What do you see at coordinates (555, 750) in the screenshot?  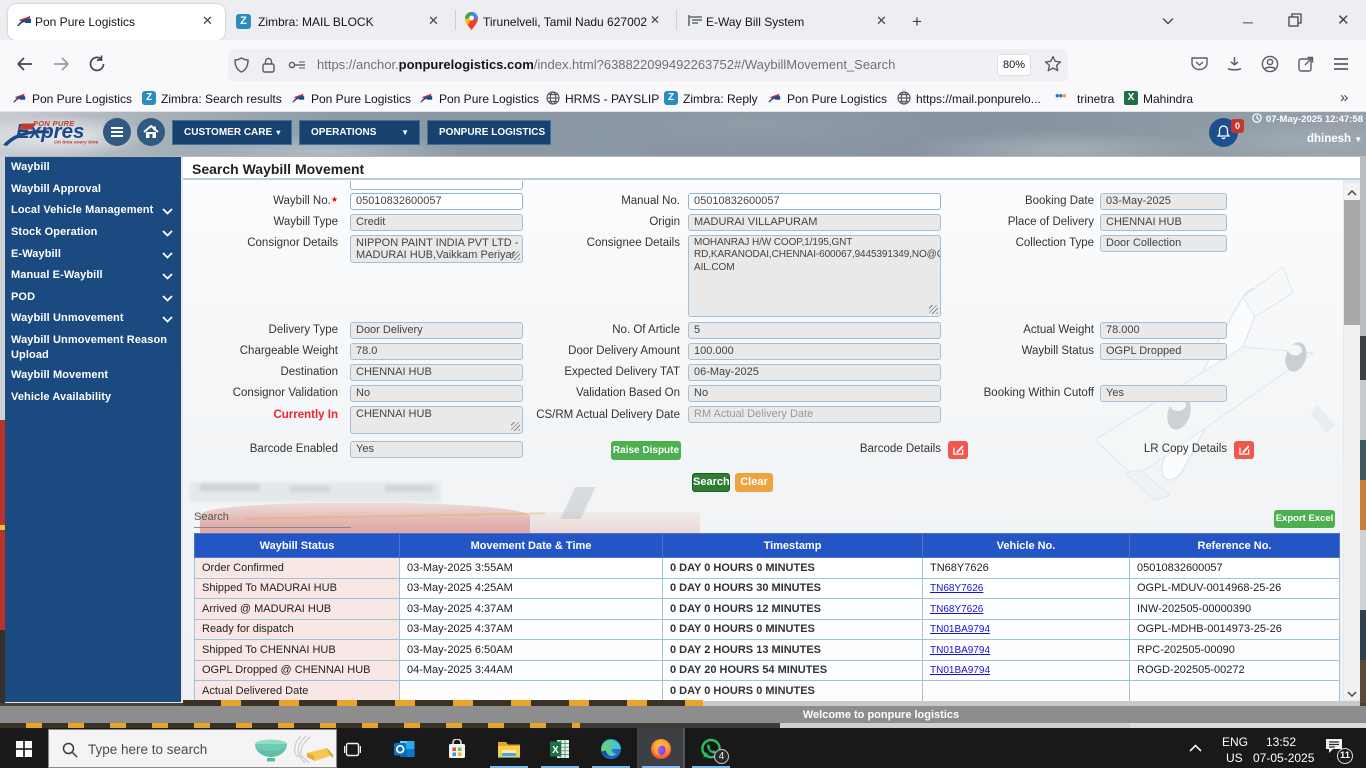 I see `svg-text: X` at bounding box center [555, 750].